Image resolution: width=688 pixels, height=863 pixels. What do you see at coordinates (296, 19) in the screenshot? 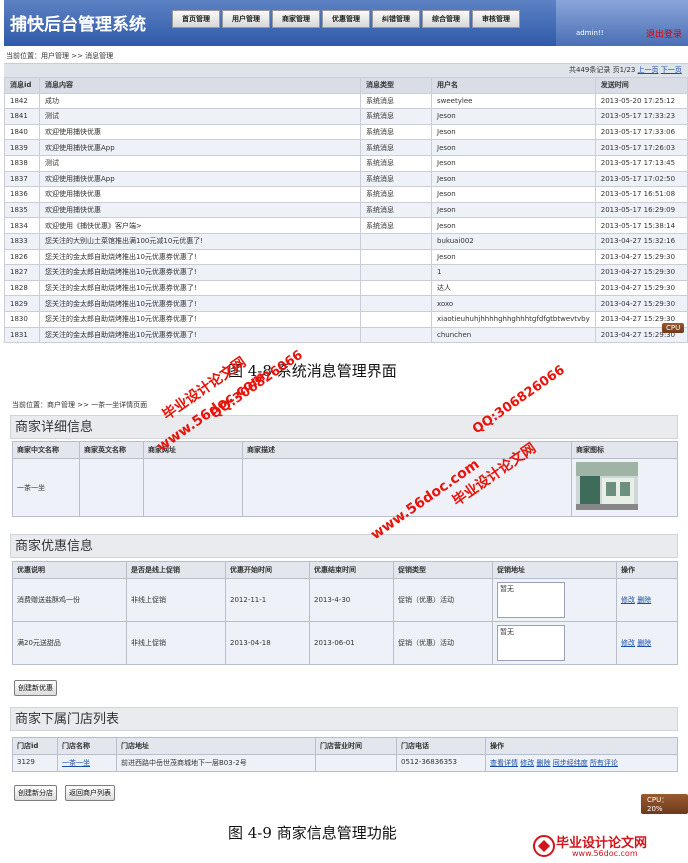
I see `nav-merchants: 商家管理` at bounding box center [296, 19].